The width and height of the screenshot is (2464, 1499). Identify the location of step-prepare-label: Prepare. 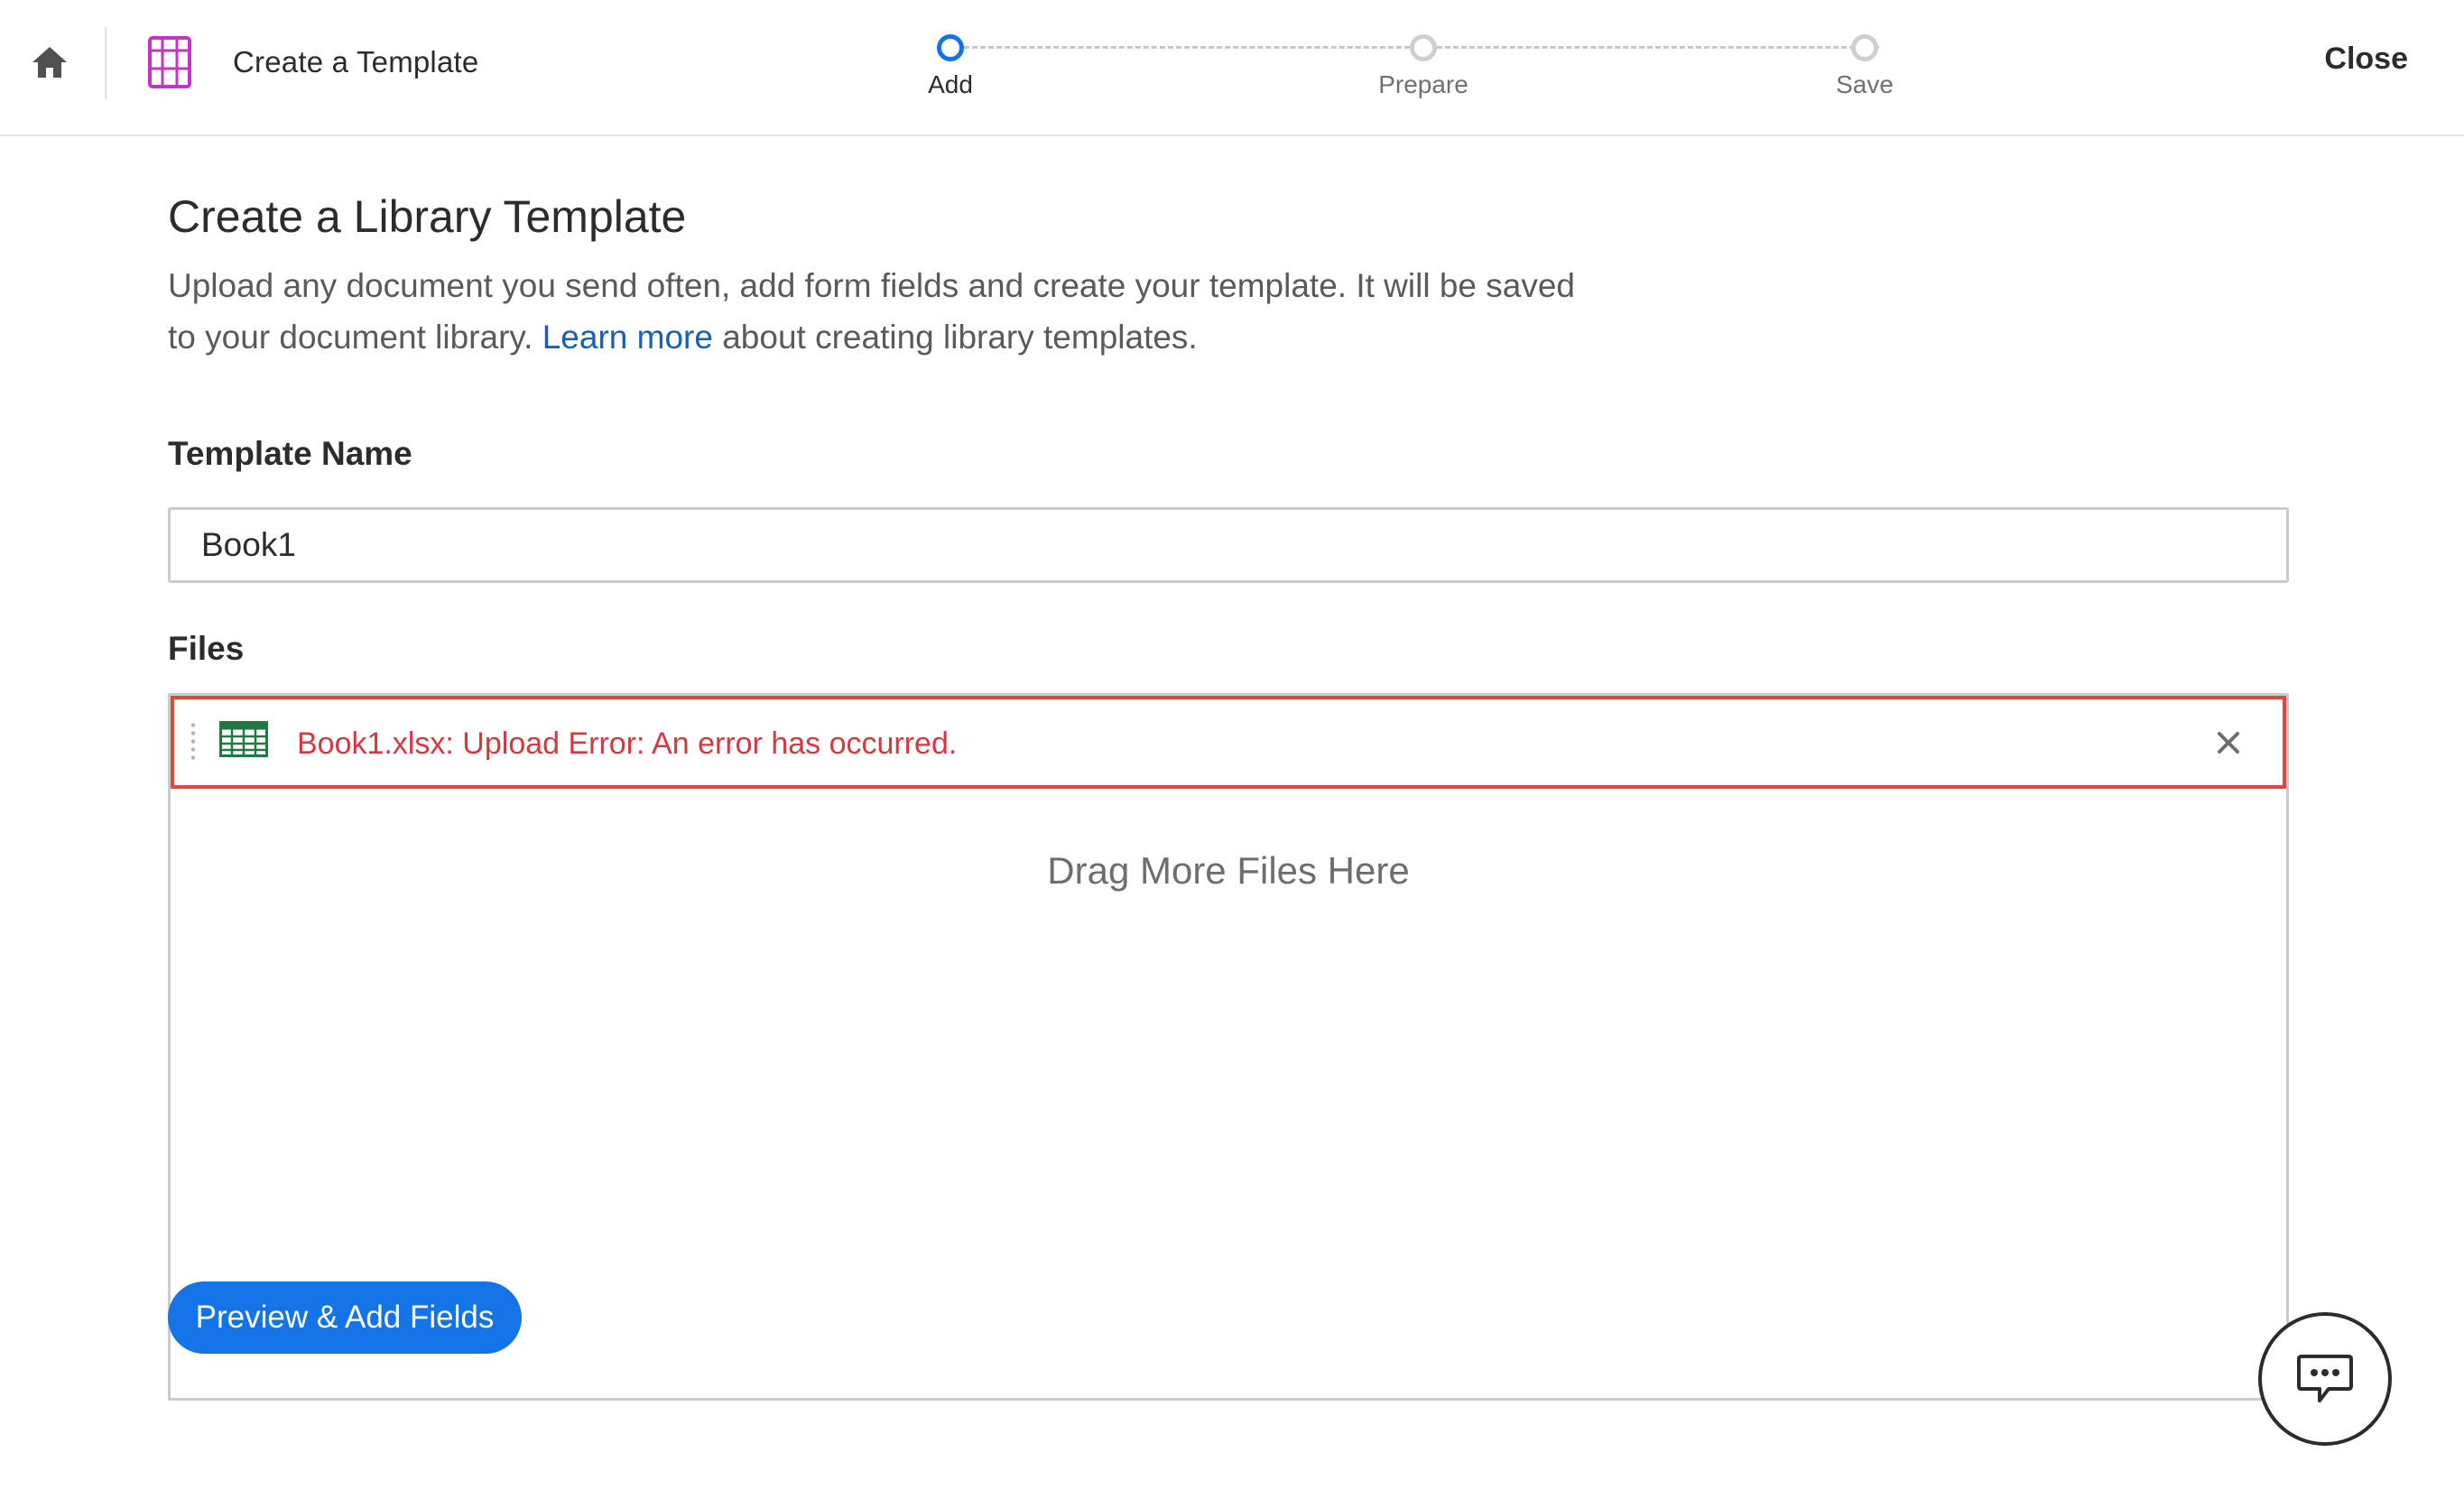
(1423, 84).